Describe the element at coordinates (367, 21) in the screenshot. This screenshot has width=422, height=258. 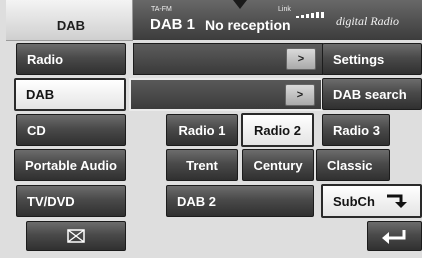
I see `digital-radio-logo: digital Radio` at that location.